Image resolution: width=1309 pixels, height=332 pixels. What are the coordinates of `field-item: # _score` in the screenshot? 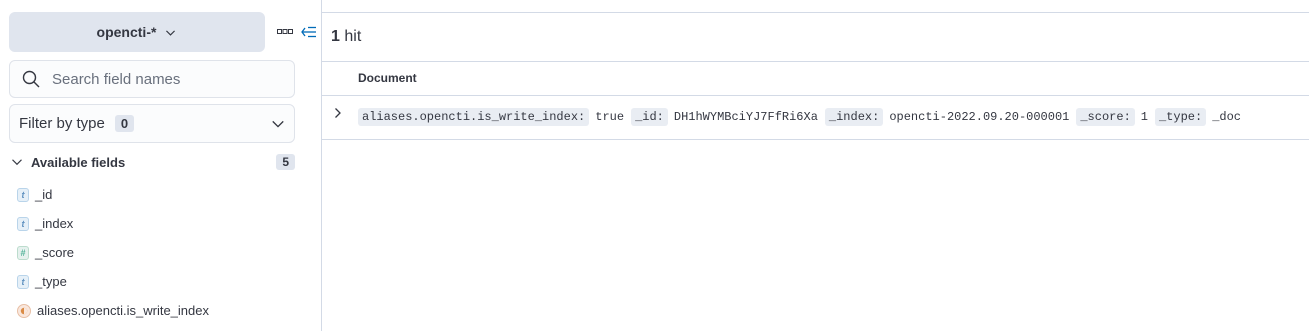 It's located at (162, 252).